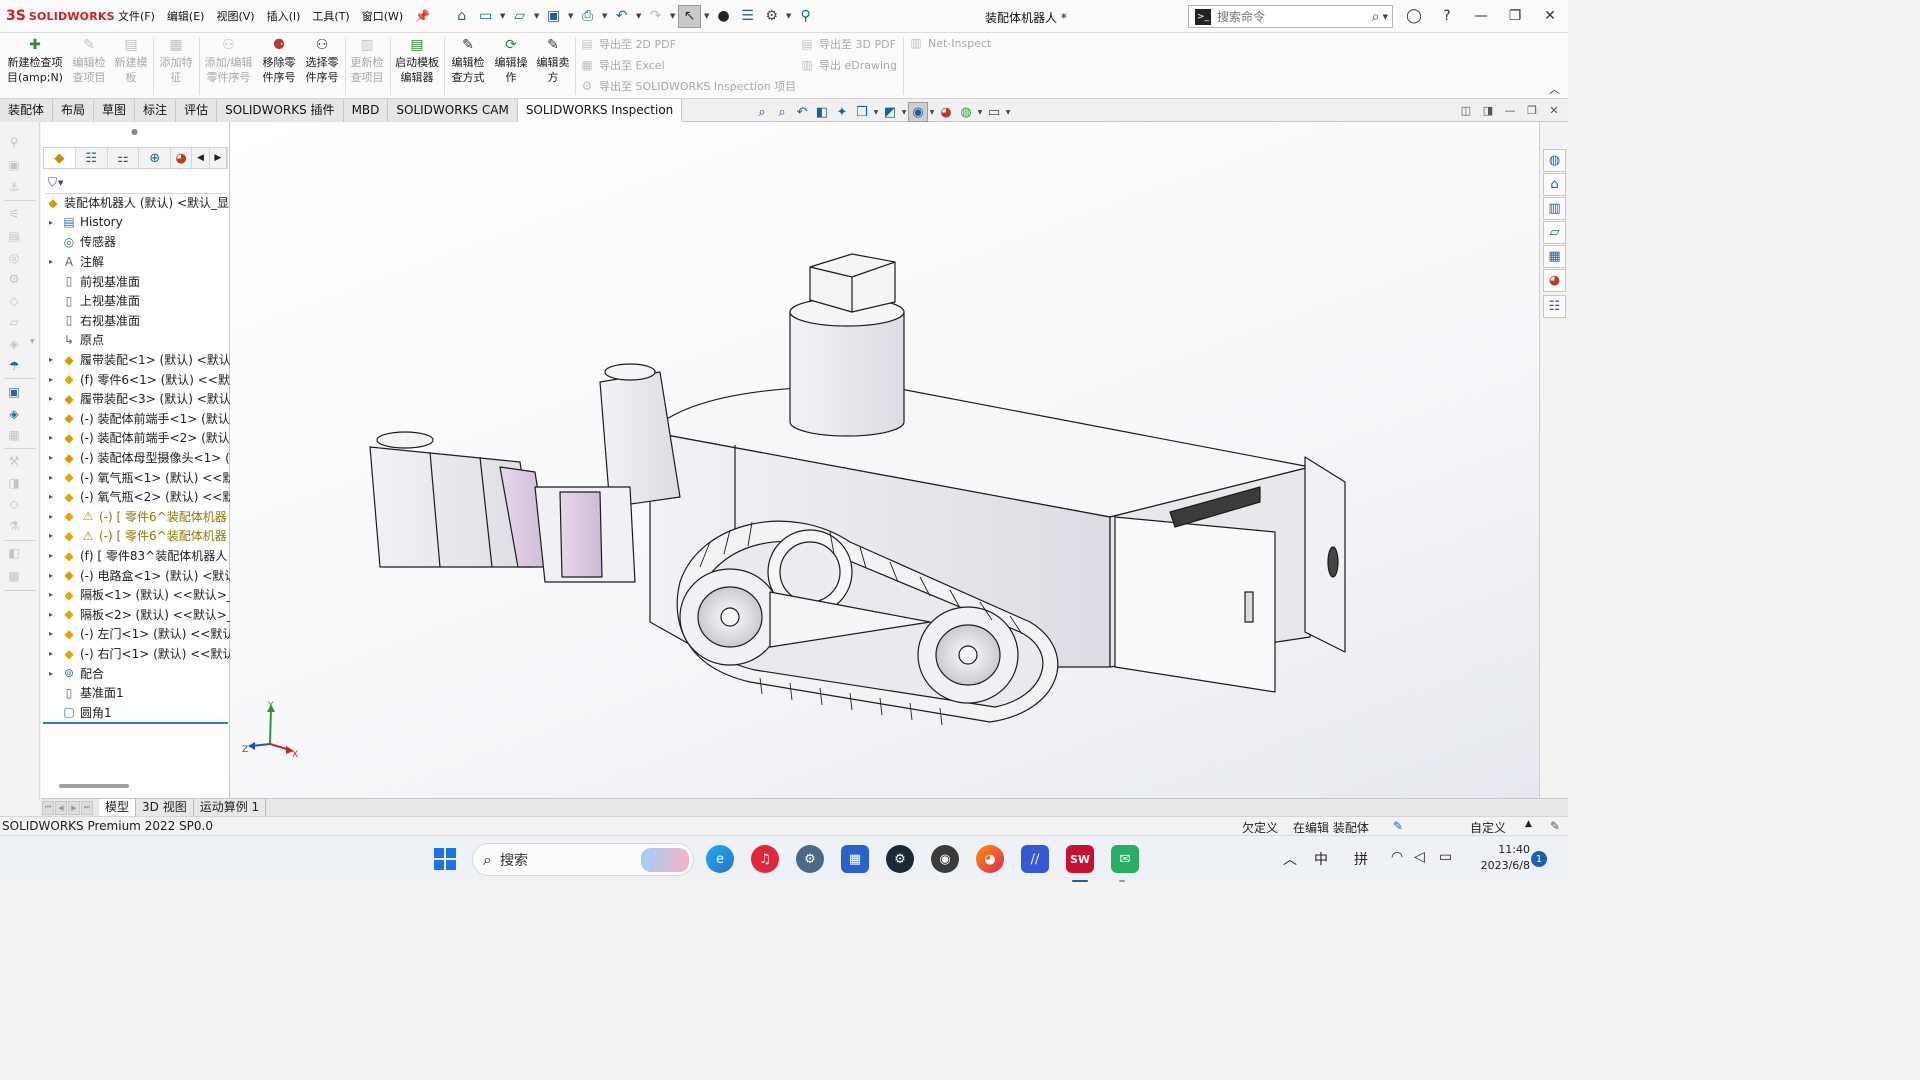  What do you see at coordinates (802, 112) in the screenshot?
I see `previous-view-icon: ↶` at bounding box center [802, 112].